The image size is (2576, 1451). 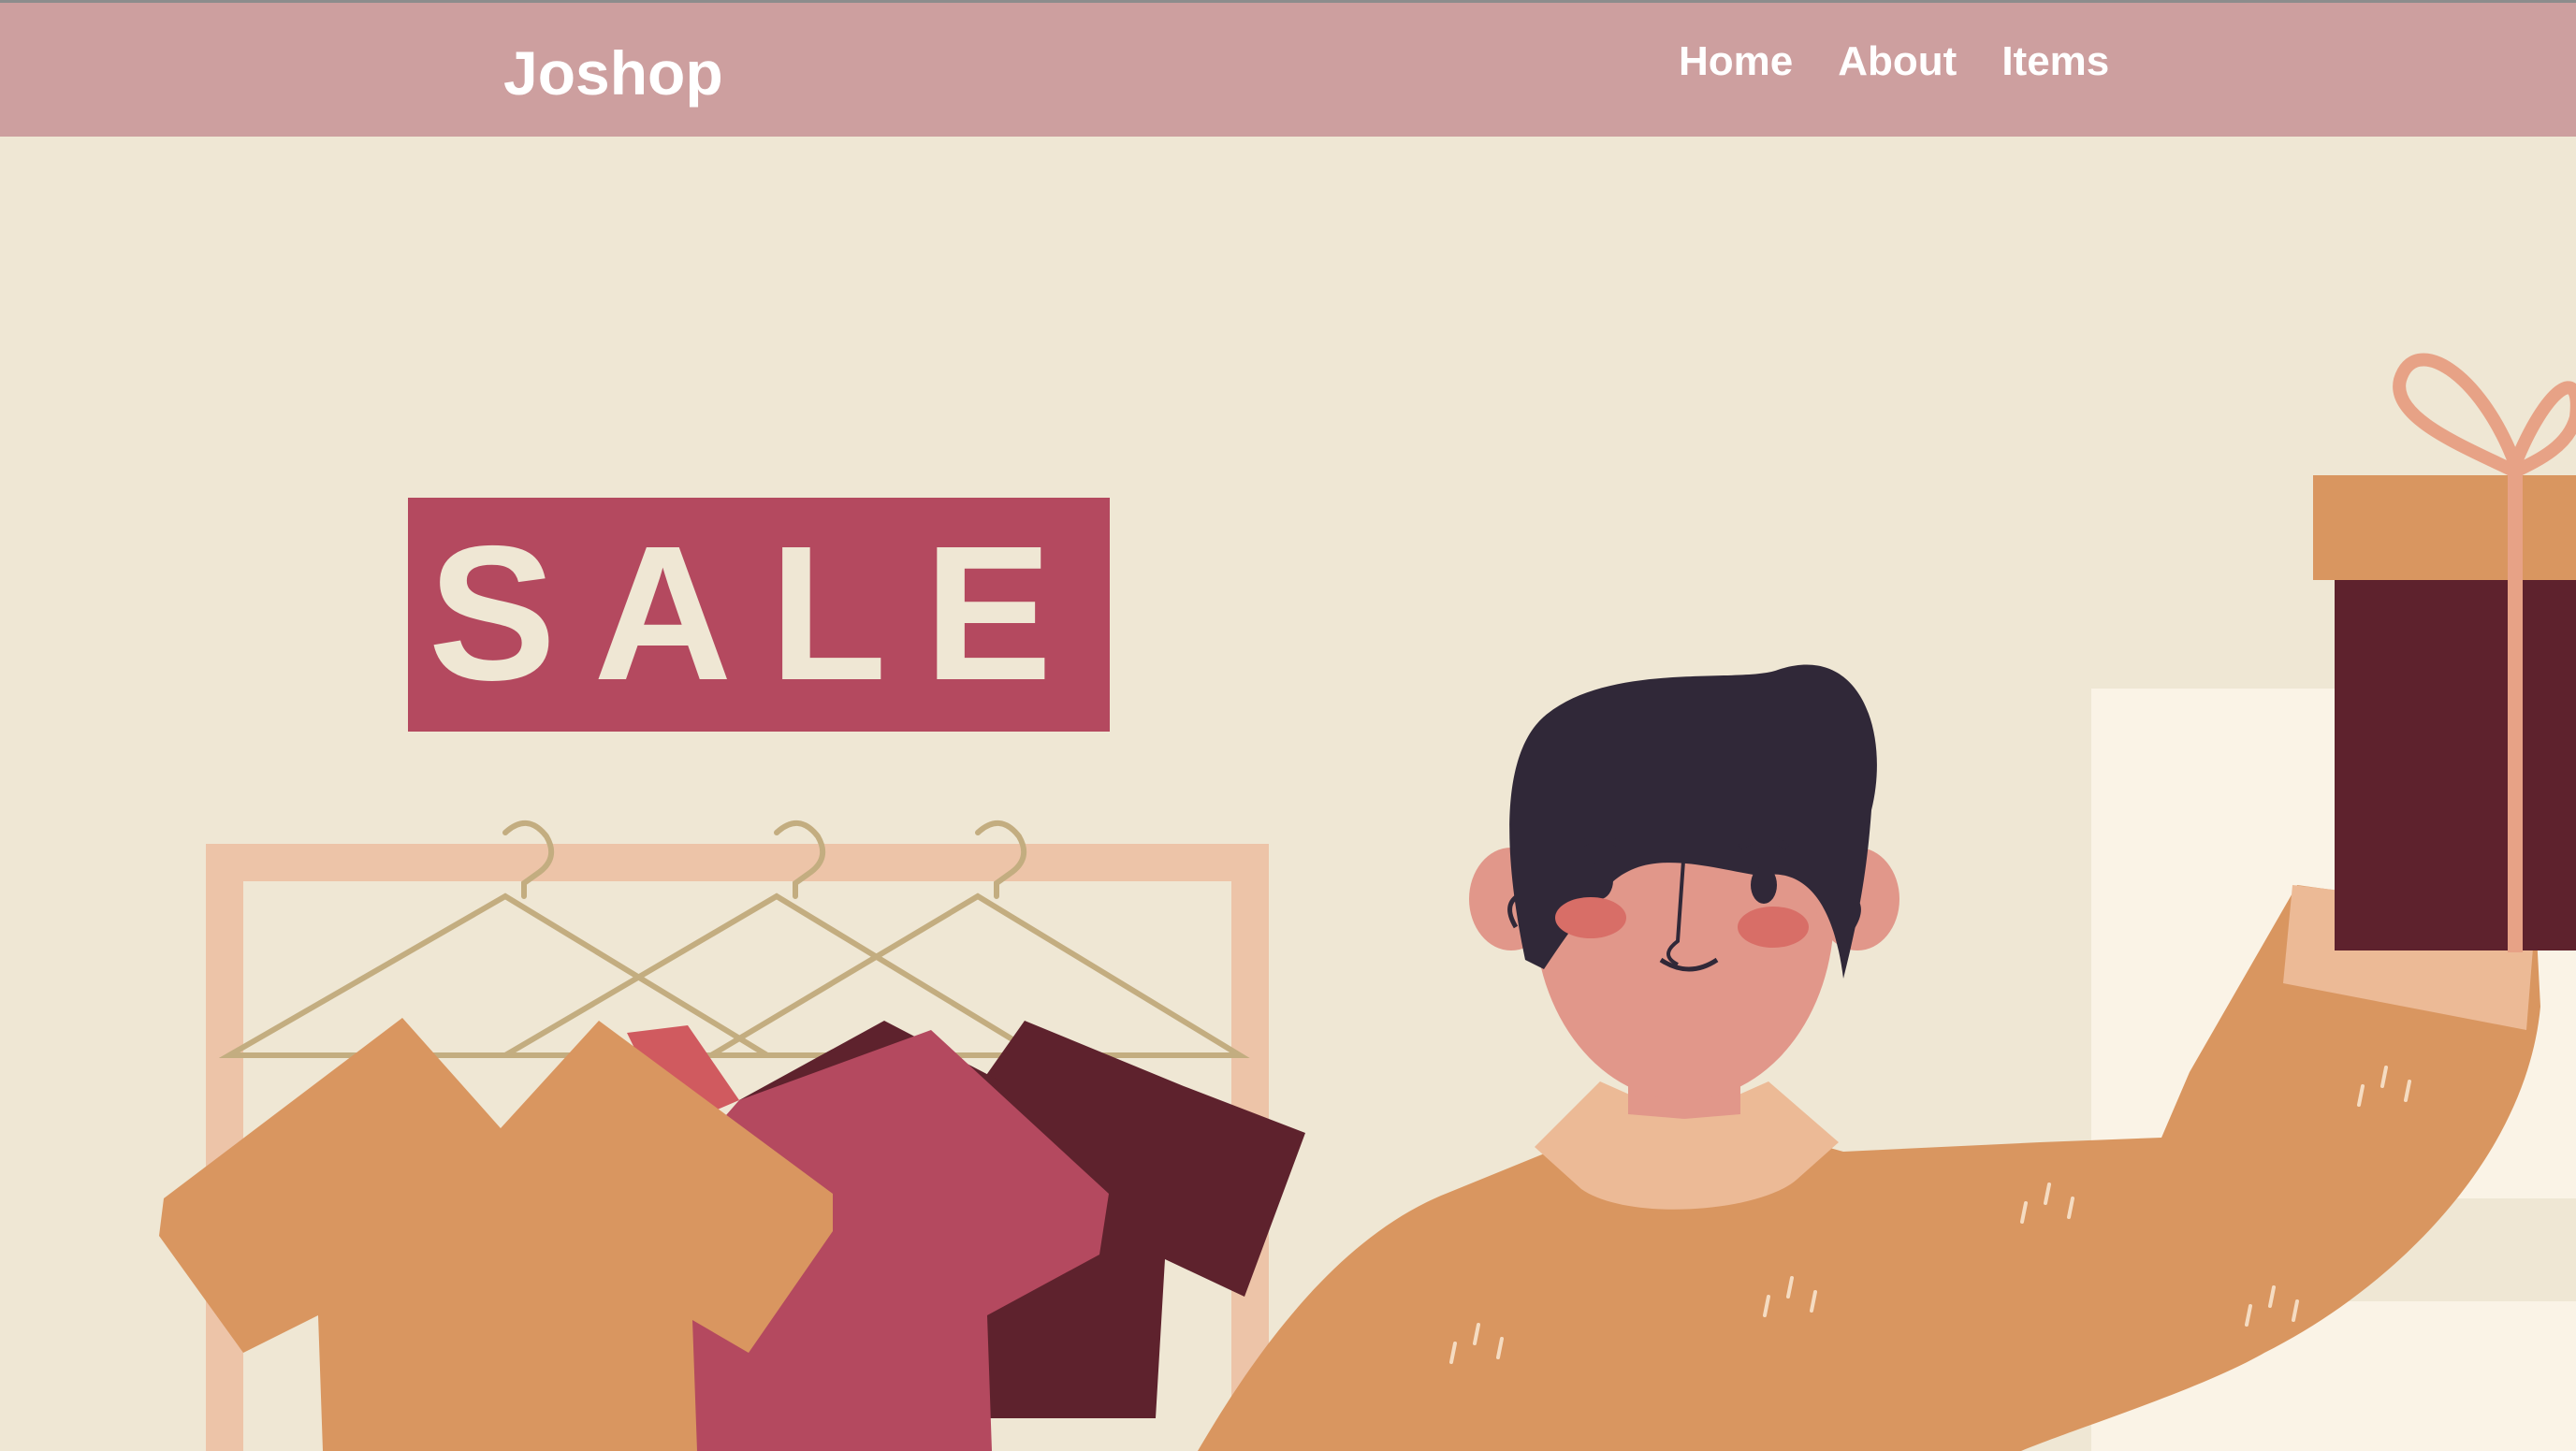 I want to click on sale-sign: SALE, so click(x=759, y=615).